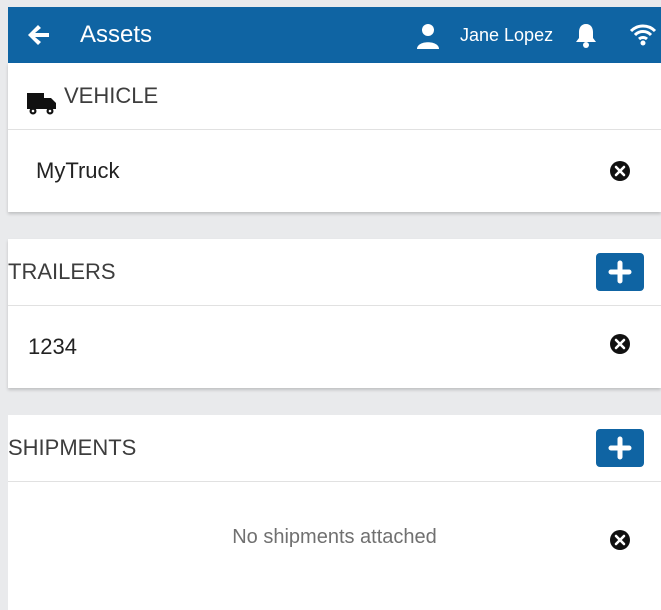 Image resolution: width=661 pixels, height=610 pixels. What do you see at coordinates (428, 36) in the screenshot?
I see `user-icon` at bounding box center [428, 36].